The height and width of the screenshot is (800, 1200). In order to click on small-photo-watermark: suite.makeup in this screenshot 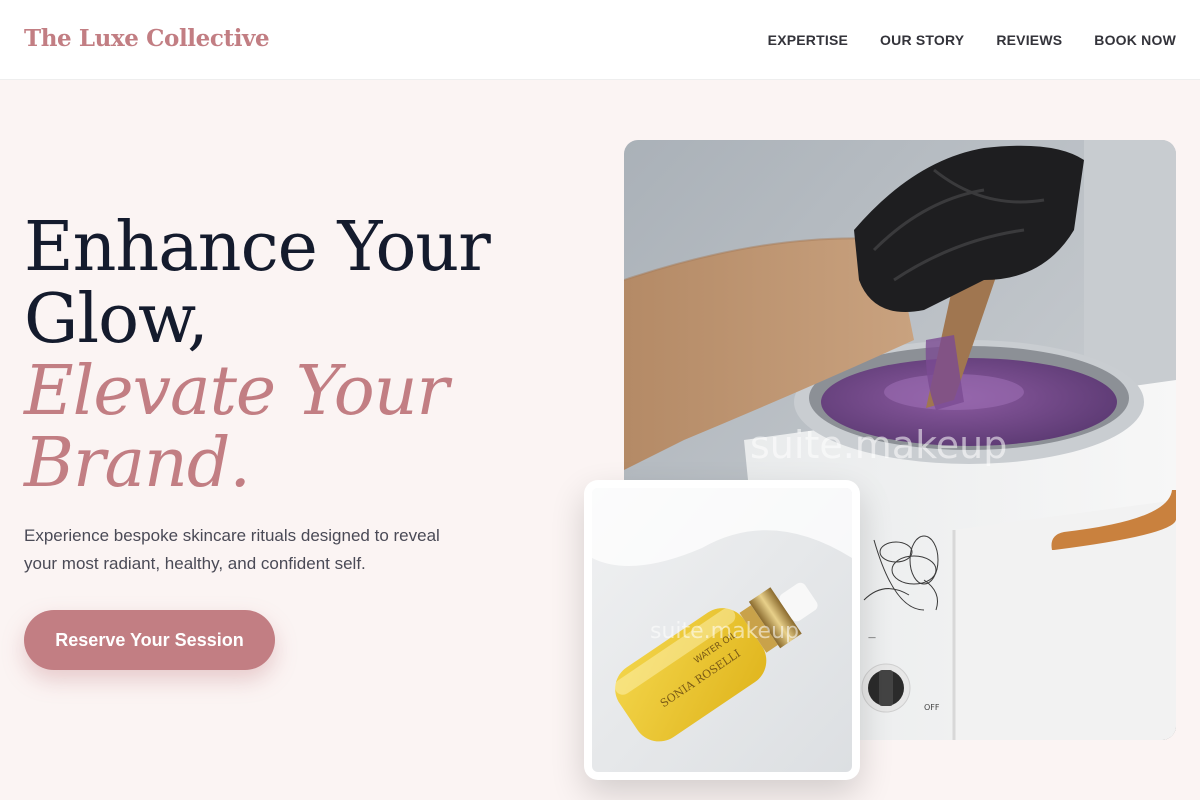, I will do `click(724, 631)`.